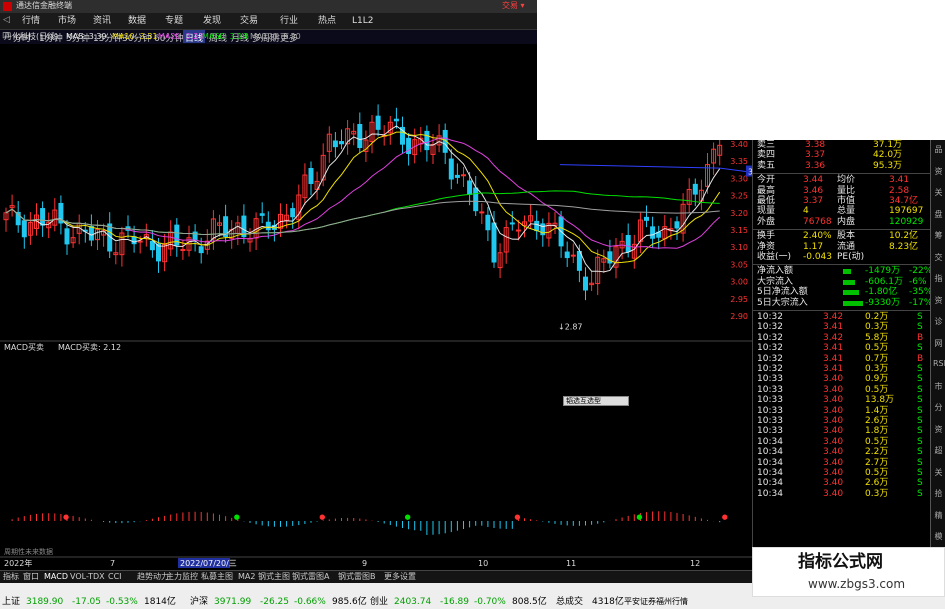 The image size is (945, 609). I want to click on price-tick: 3.20, so click(739, 213).